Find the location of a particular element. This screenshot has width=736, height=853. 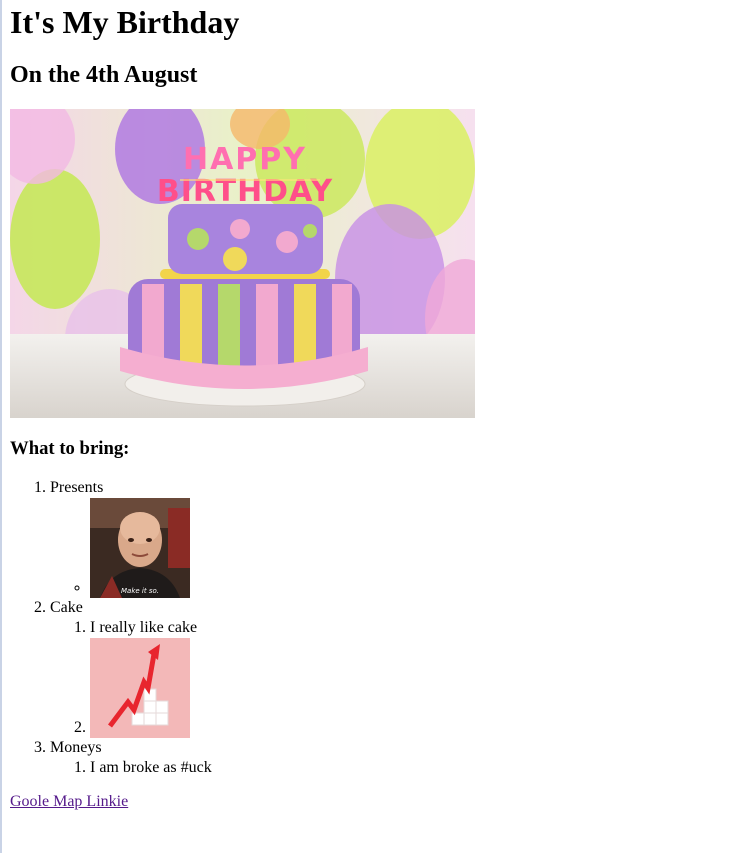

list-item-text: I really like cake is located at coordinates (144, 627).